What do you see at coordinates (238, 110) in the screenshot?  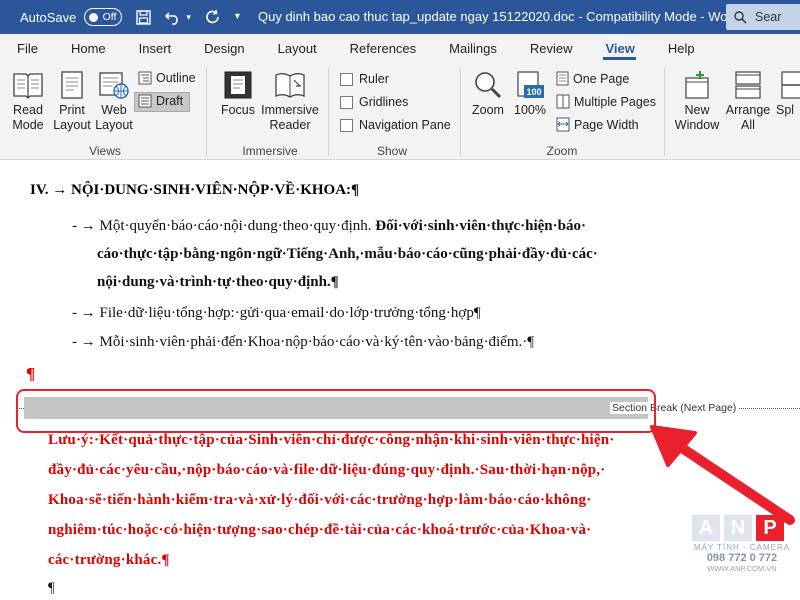 I see `focus-label: Focus` at bounding box center [238, 110].